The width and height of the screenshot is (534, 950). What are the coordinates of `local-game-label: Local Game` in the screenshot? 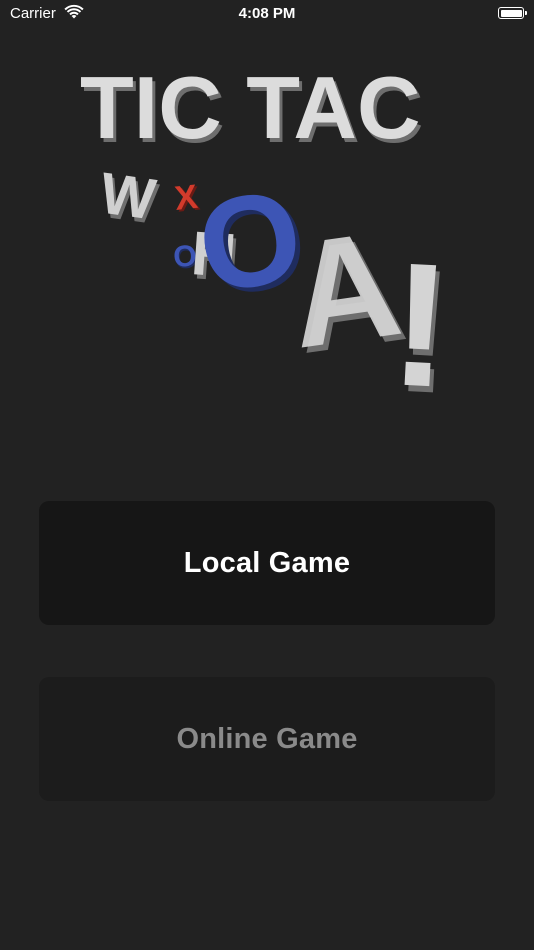 It's located at (267, 562).